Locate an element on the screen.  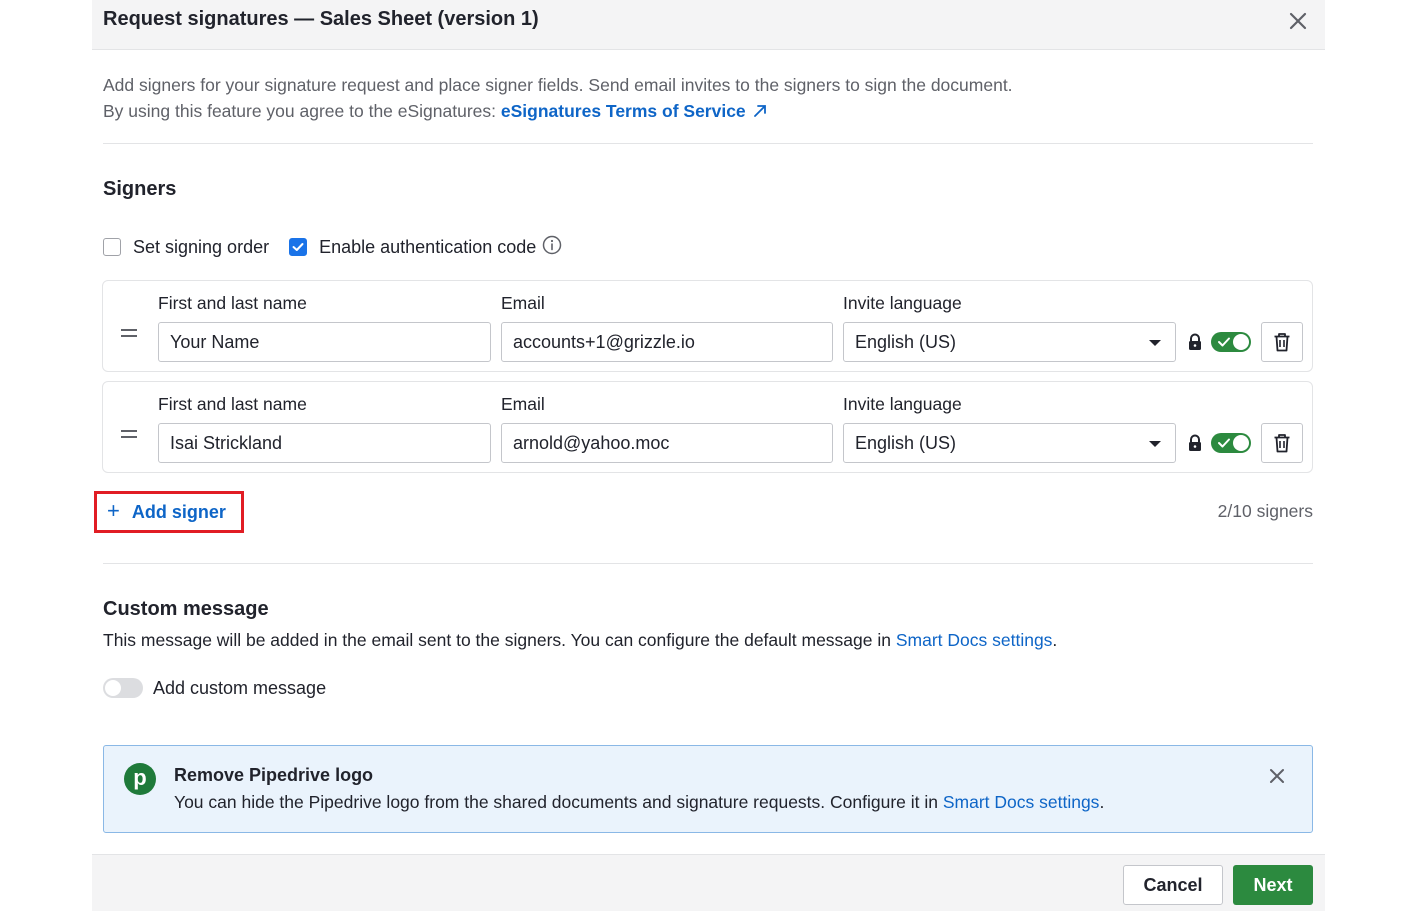
custom-message-toggle is located at coordinates (123, 688).